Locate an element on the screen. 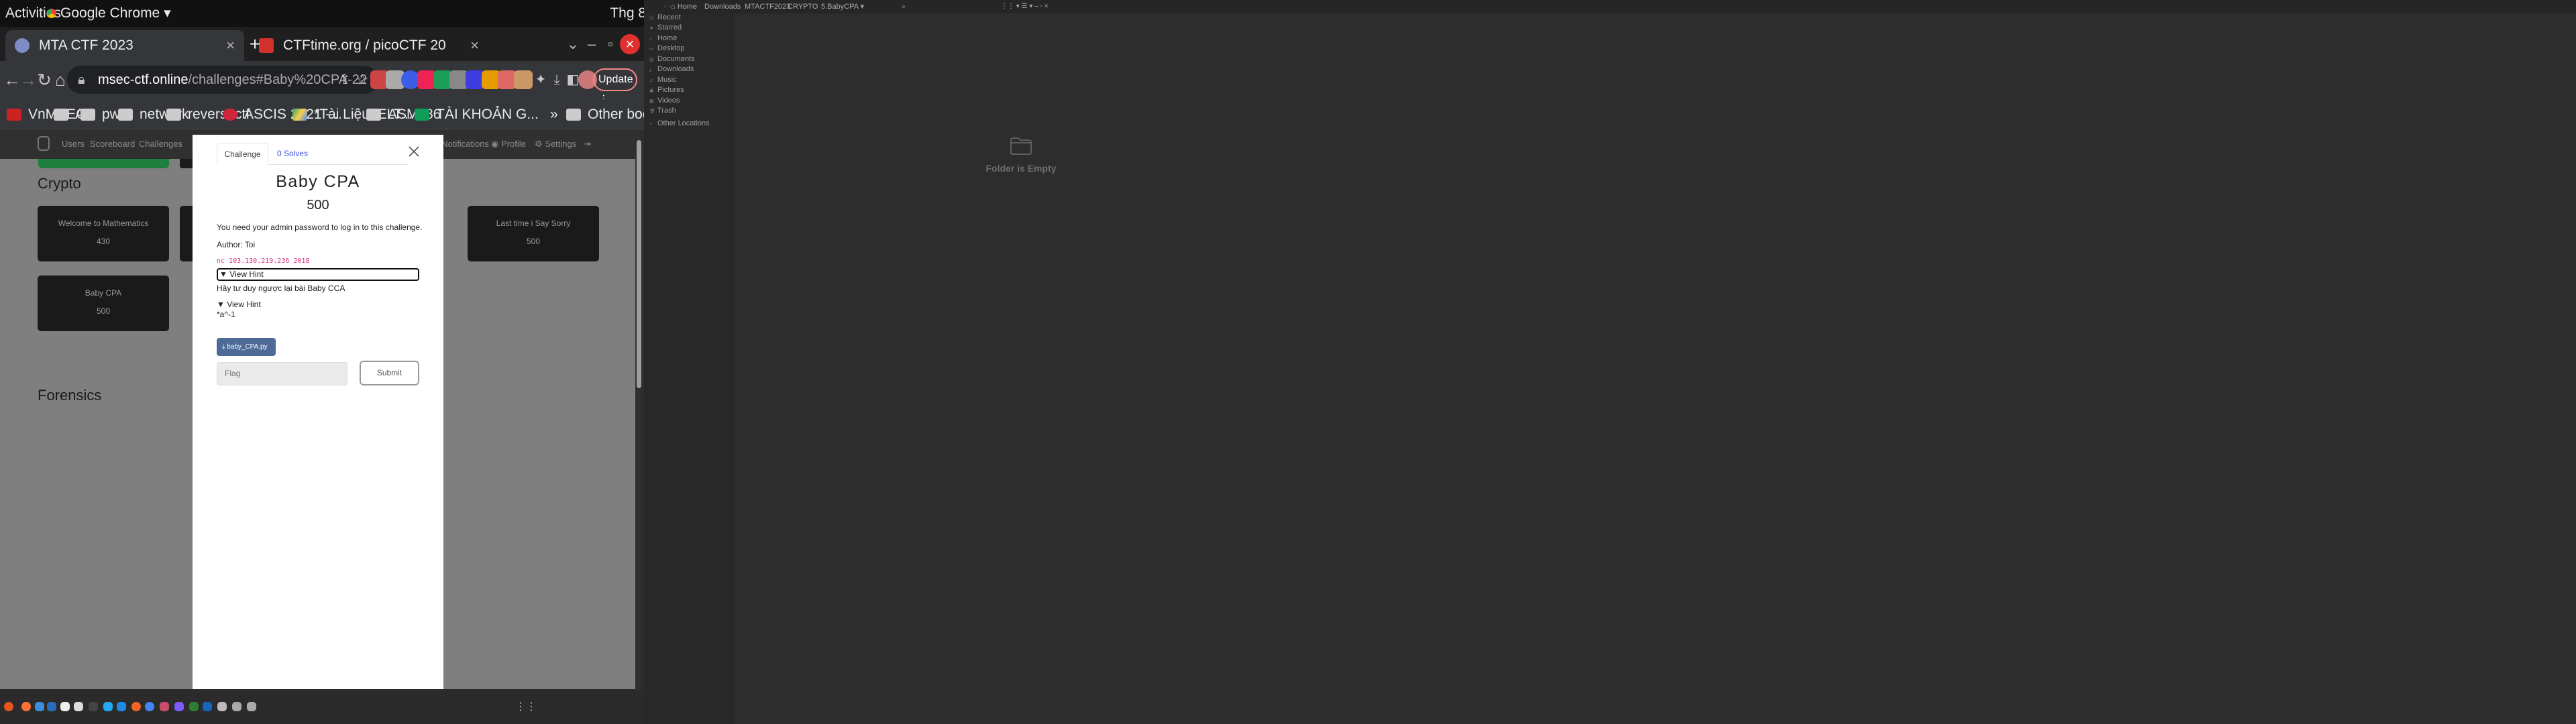  new-tab-button: + is located at coordinates (255, 44).